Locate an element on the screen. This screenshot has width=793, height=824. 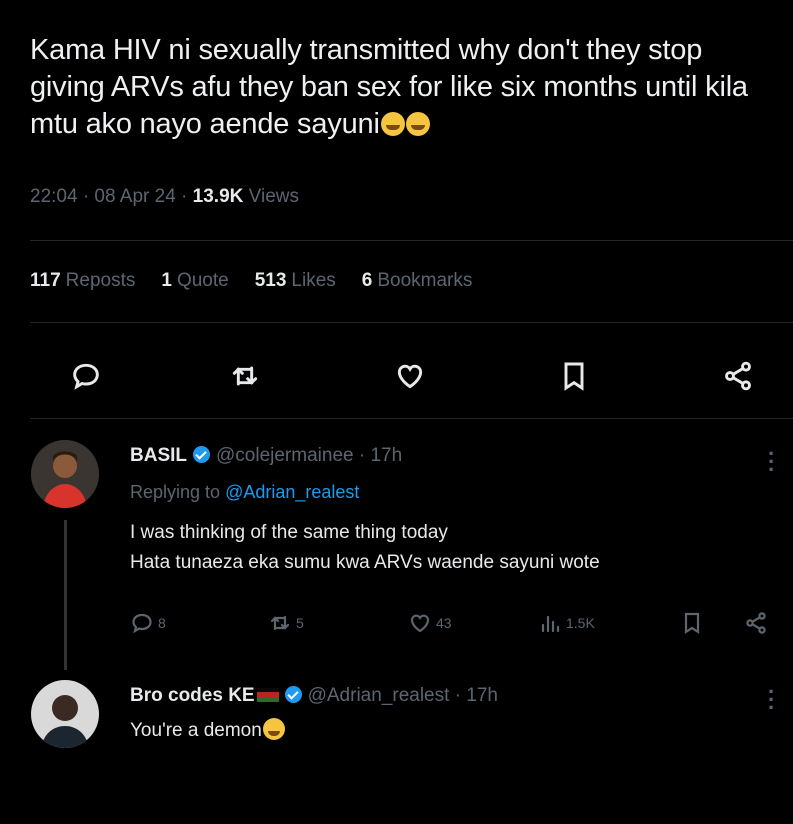
replying-to-handle: @Adrian_realest is located at coordinates (292, 492).